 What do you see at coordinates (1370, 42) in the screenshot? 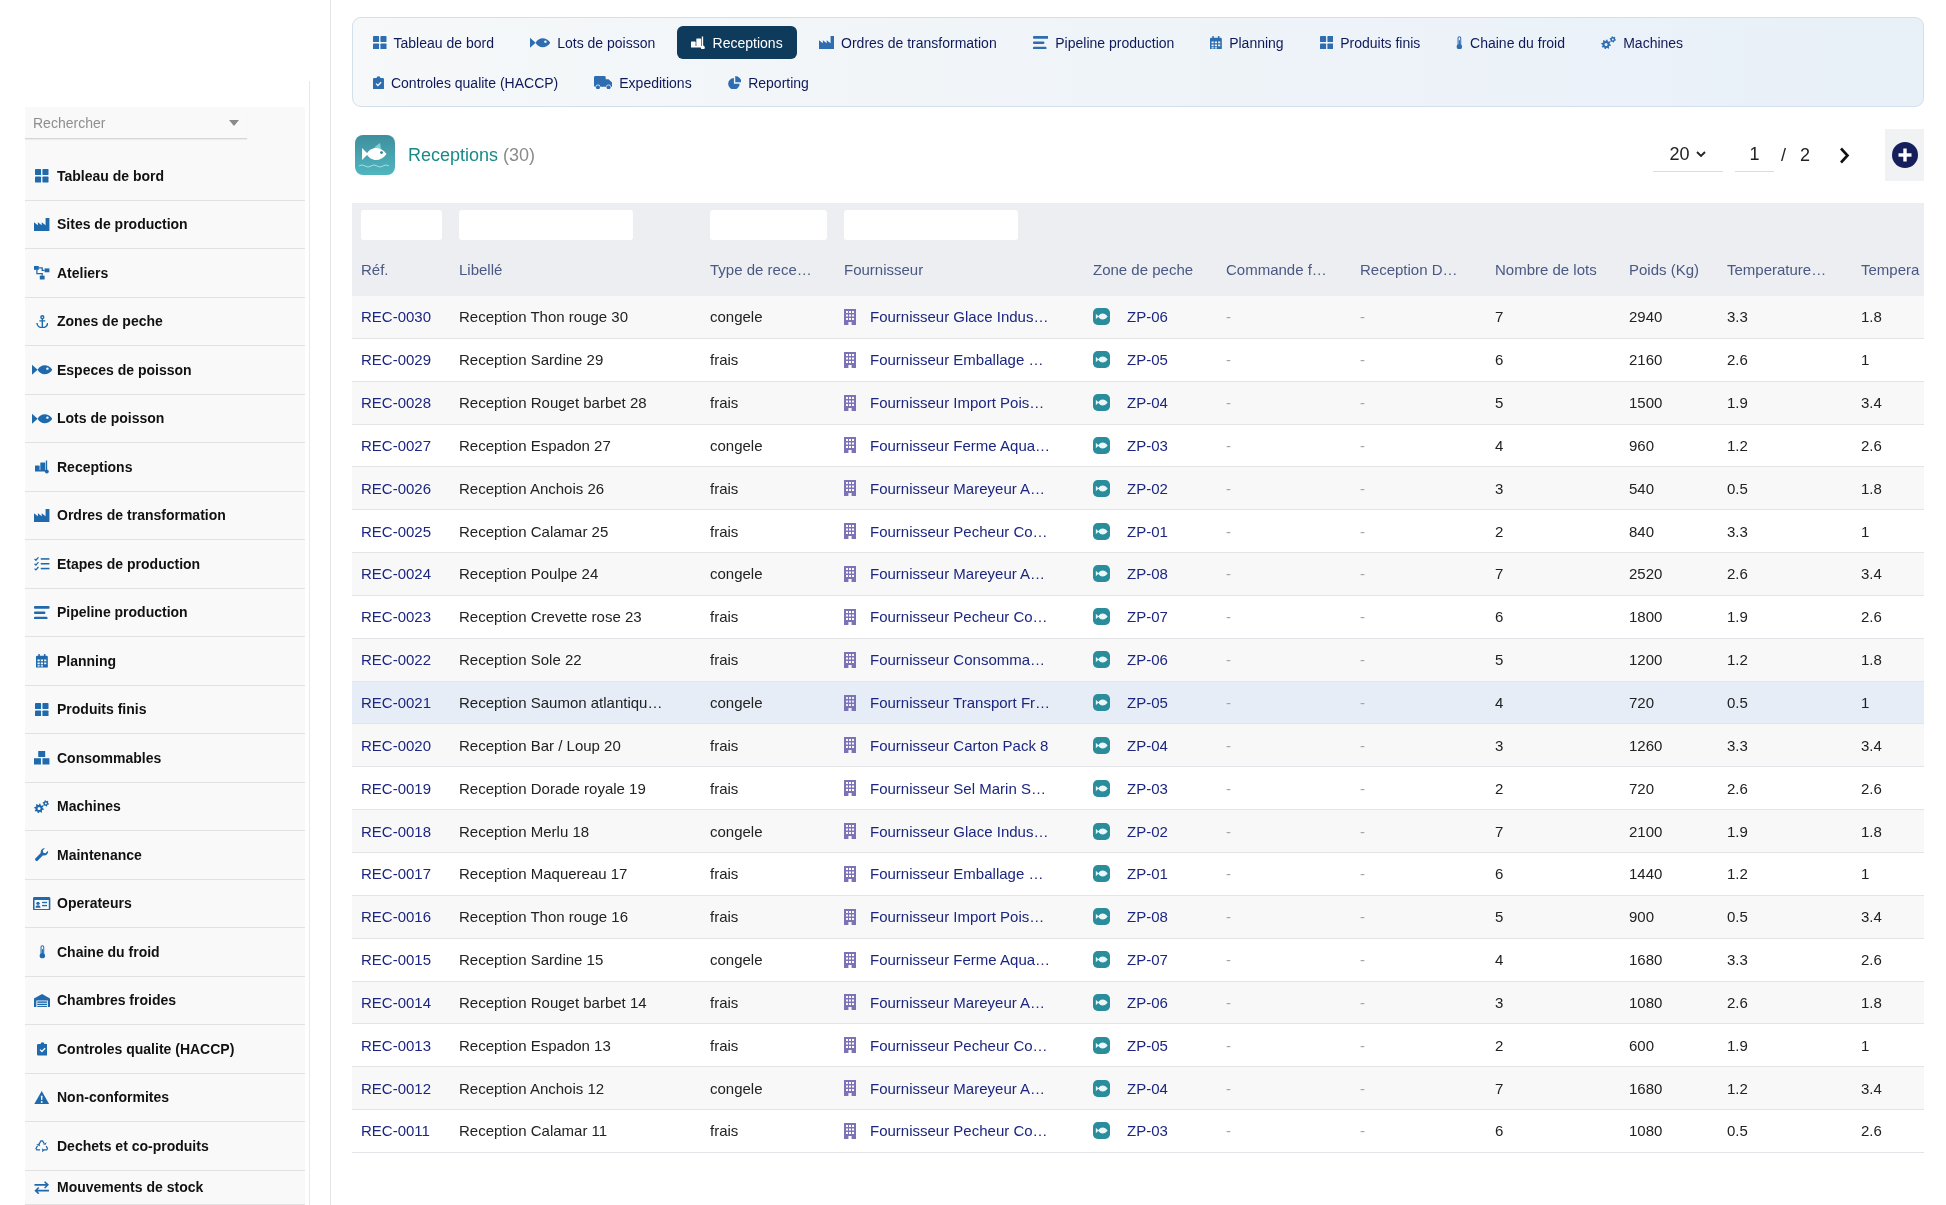
I see `nav-tab: Produits finis` at bounding box center [1370, 42].